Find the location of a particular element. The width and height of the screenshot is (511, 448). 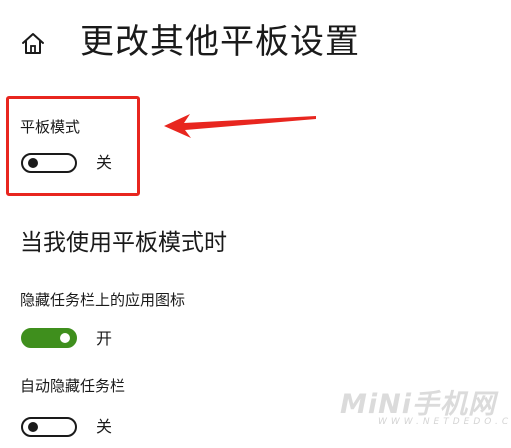

red-arrow-annotation is located at coordinates (240, 126).